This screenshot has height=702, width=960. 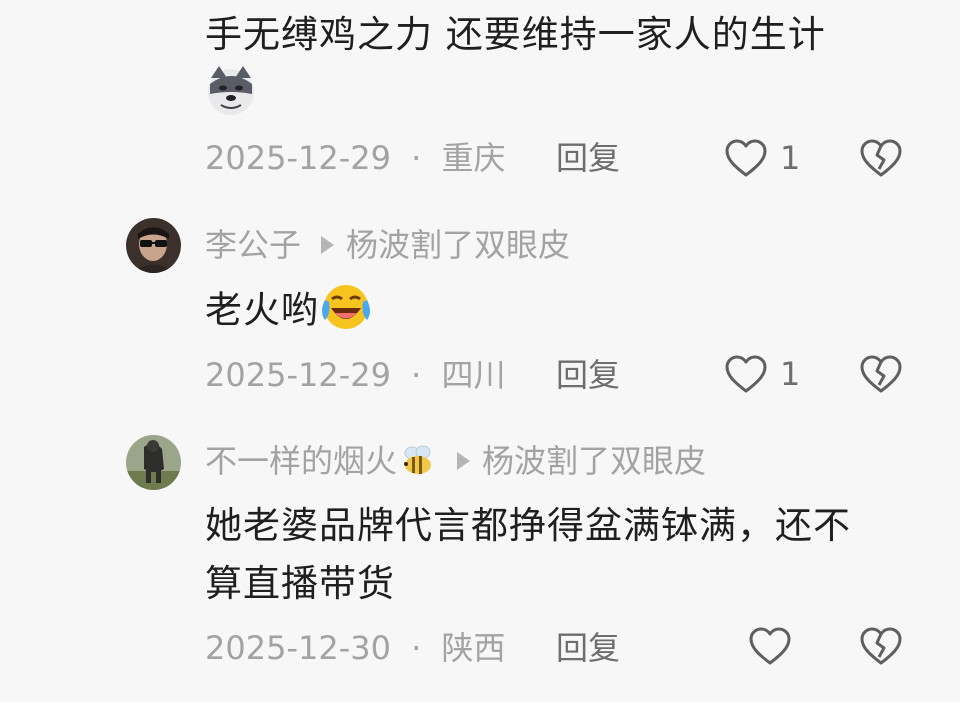 What do you see at coordinates (515, 34) in the screenshot?
I see `comment-text: 手无缚鸡之力 还要维持一家人的生计` at bounding box center [515, 34].